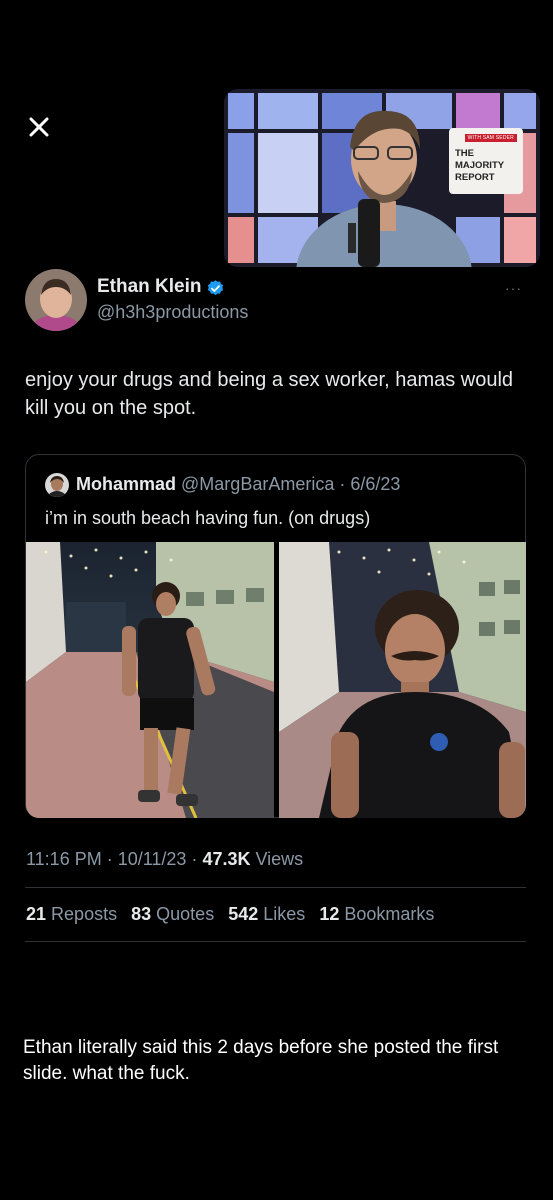 This screenshot has height=1200, width=553. What do you see at coordinates (71, 914) in the screenshot?
I see `reposts-stat: 21 Reposts` at bounding box center [71, 914].